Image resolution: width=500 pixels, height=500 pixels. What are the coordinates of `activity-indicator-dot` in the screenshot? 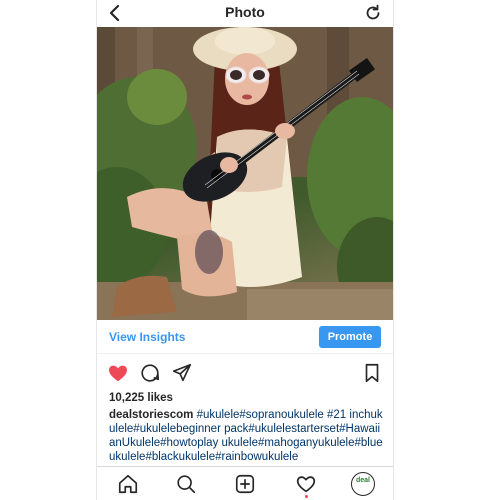 It's located at (306, 496).